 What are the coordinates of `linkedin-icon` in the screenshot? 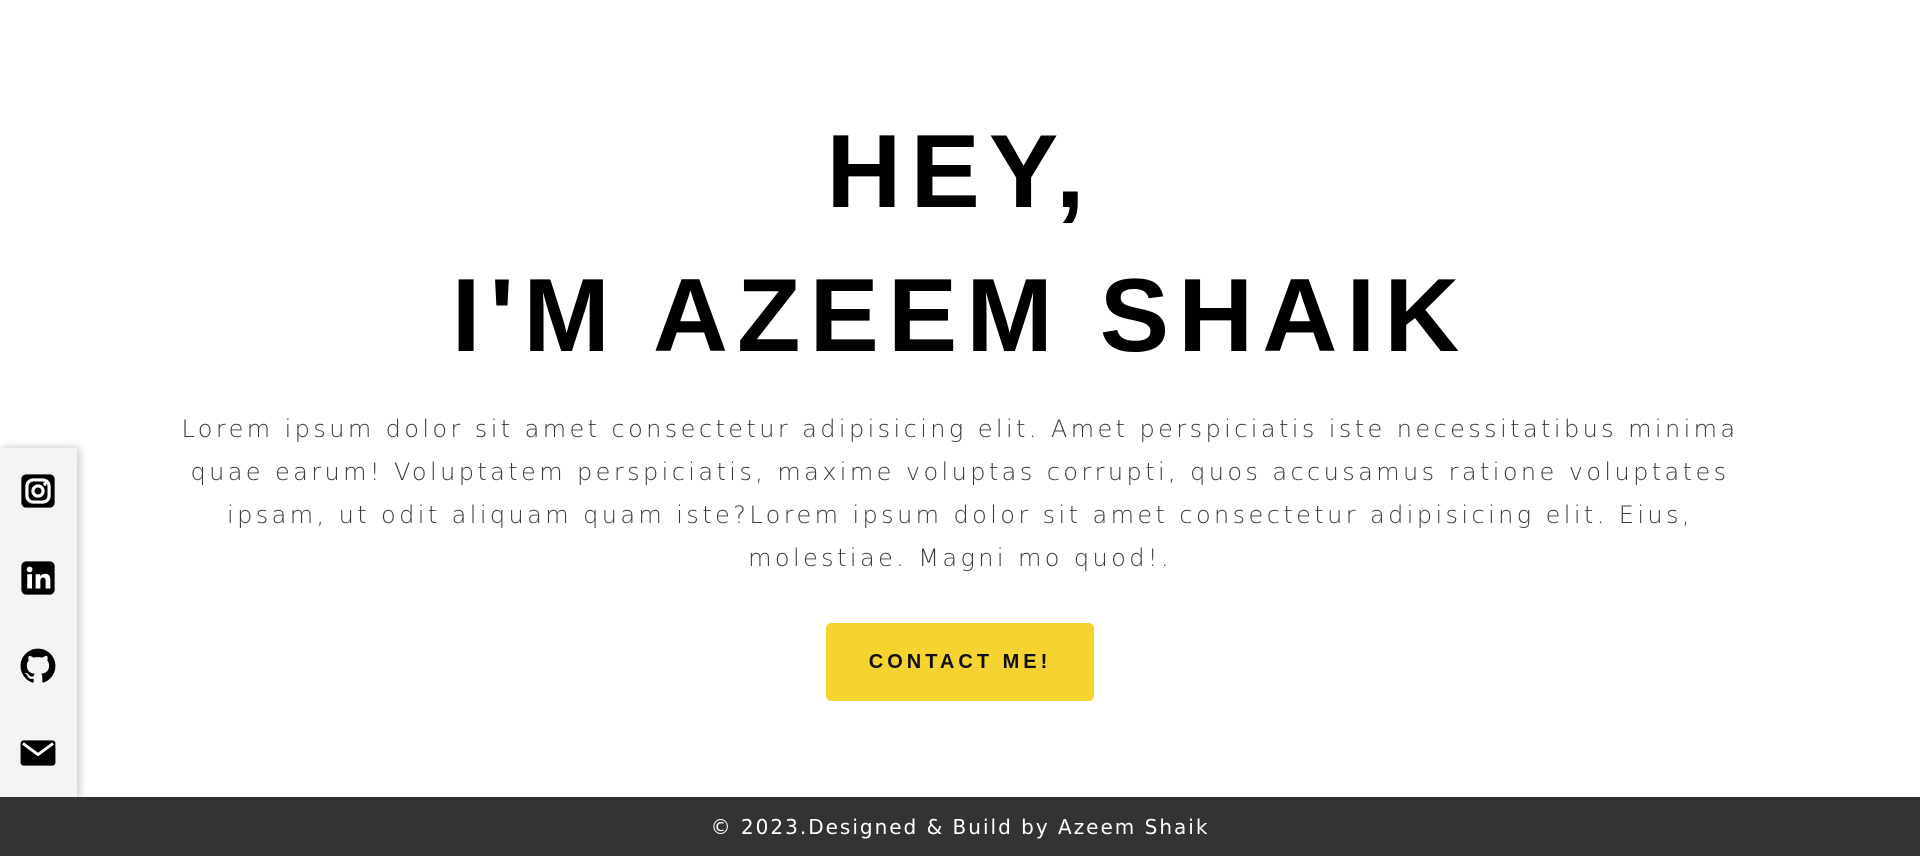 It's located at (38, 578).